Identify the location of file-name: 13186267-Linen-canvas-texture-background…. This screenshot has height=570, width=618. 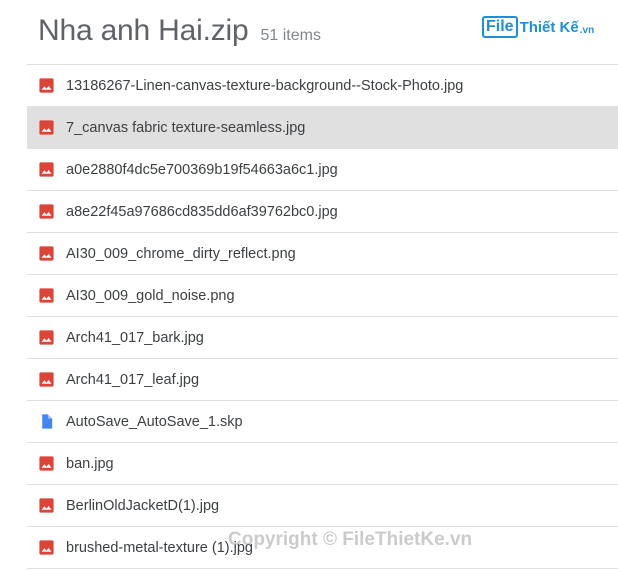
(265, 85).